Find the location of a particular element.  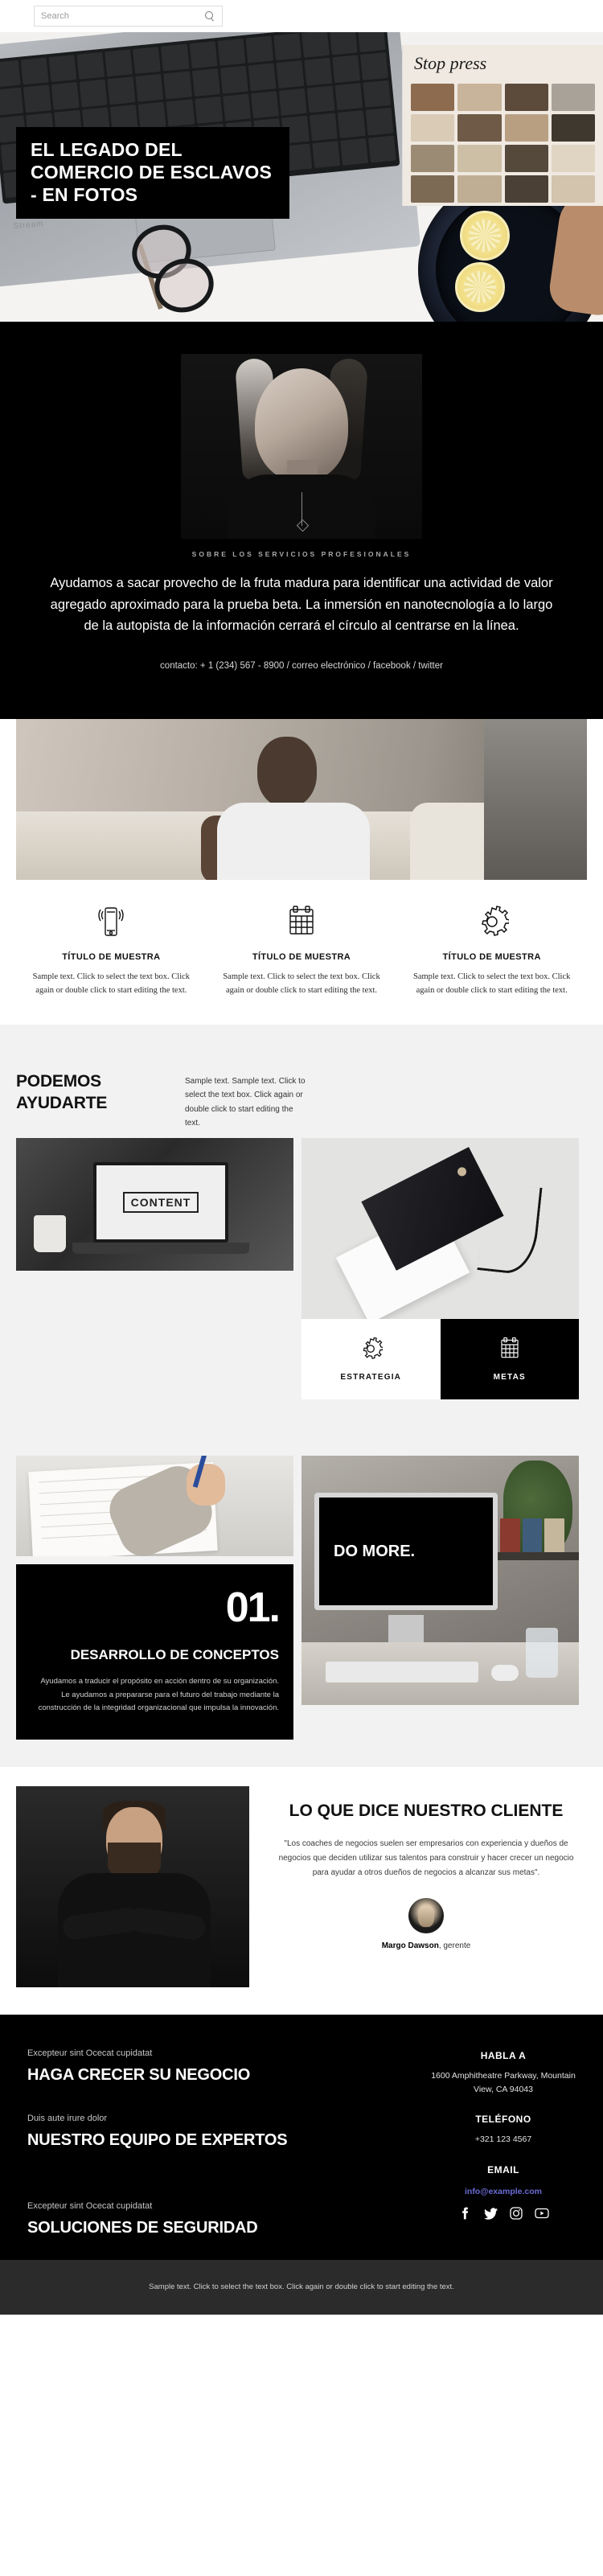

author-name: Margo Dawson is located at coordinates (410, 1945).